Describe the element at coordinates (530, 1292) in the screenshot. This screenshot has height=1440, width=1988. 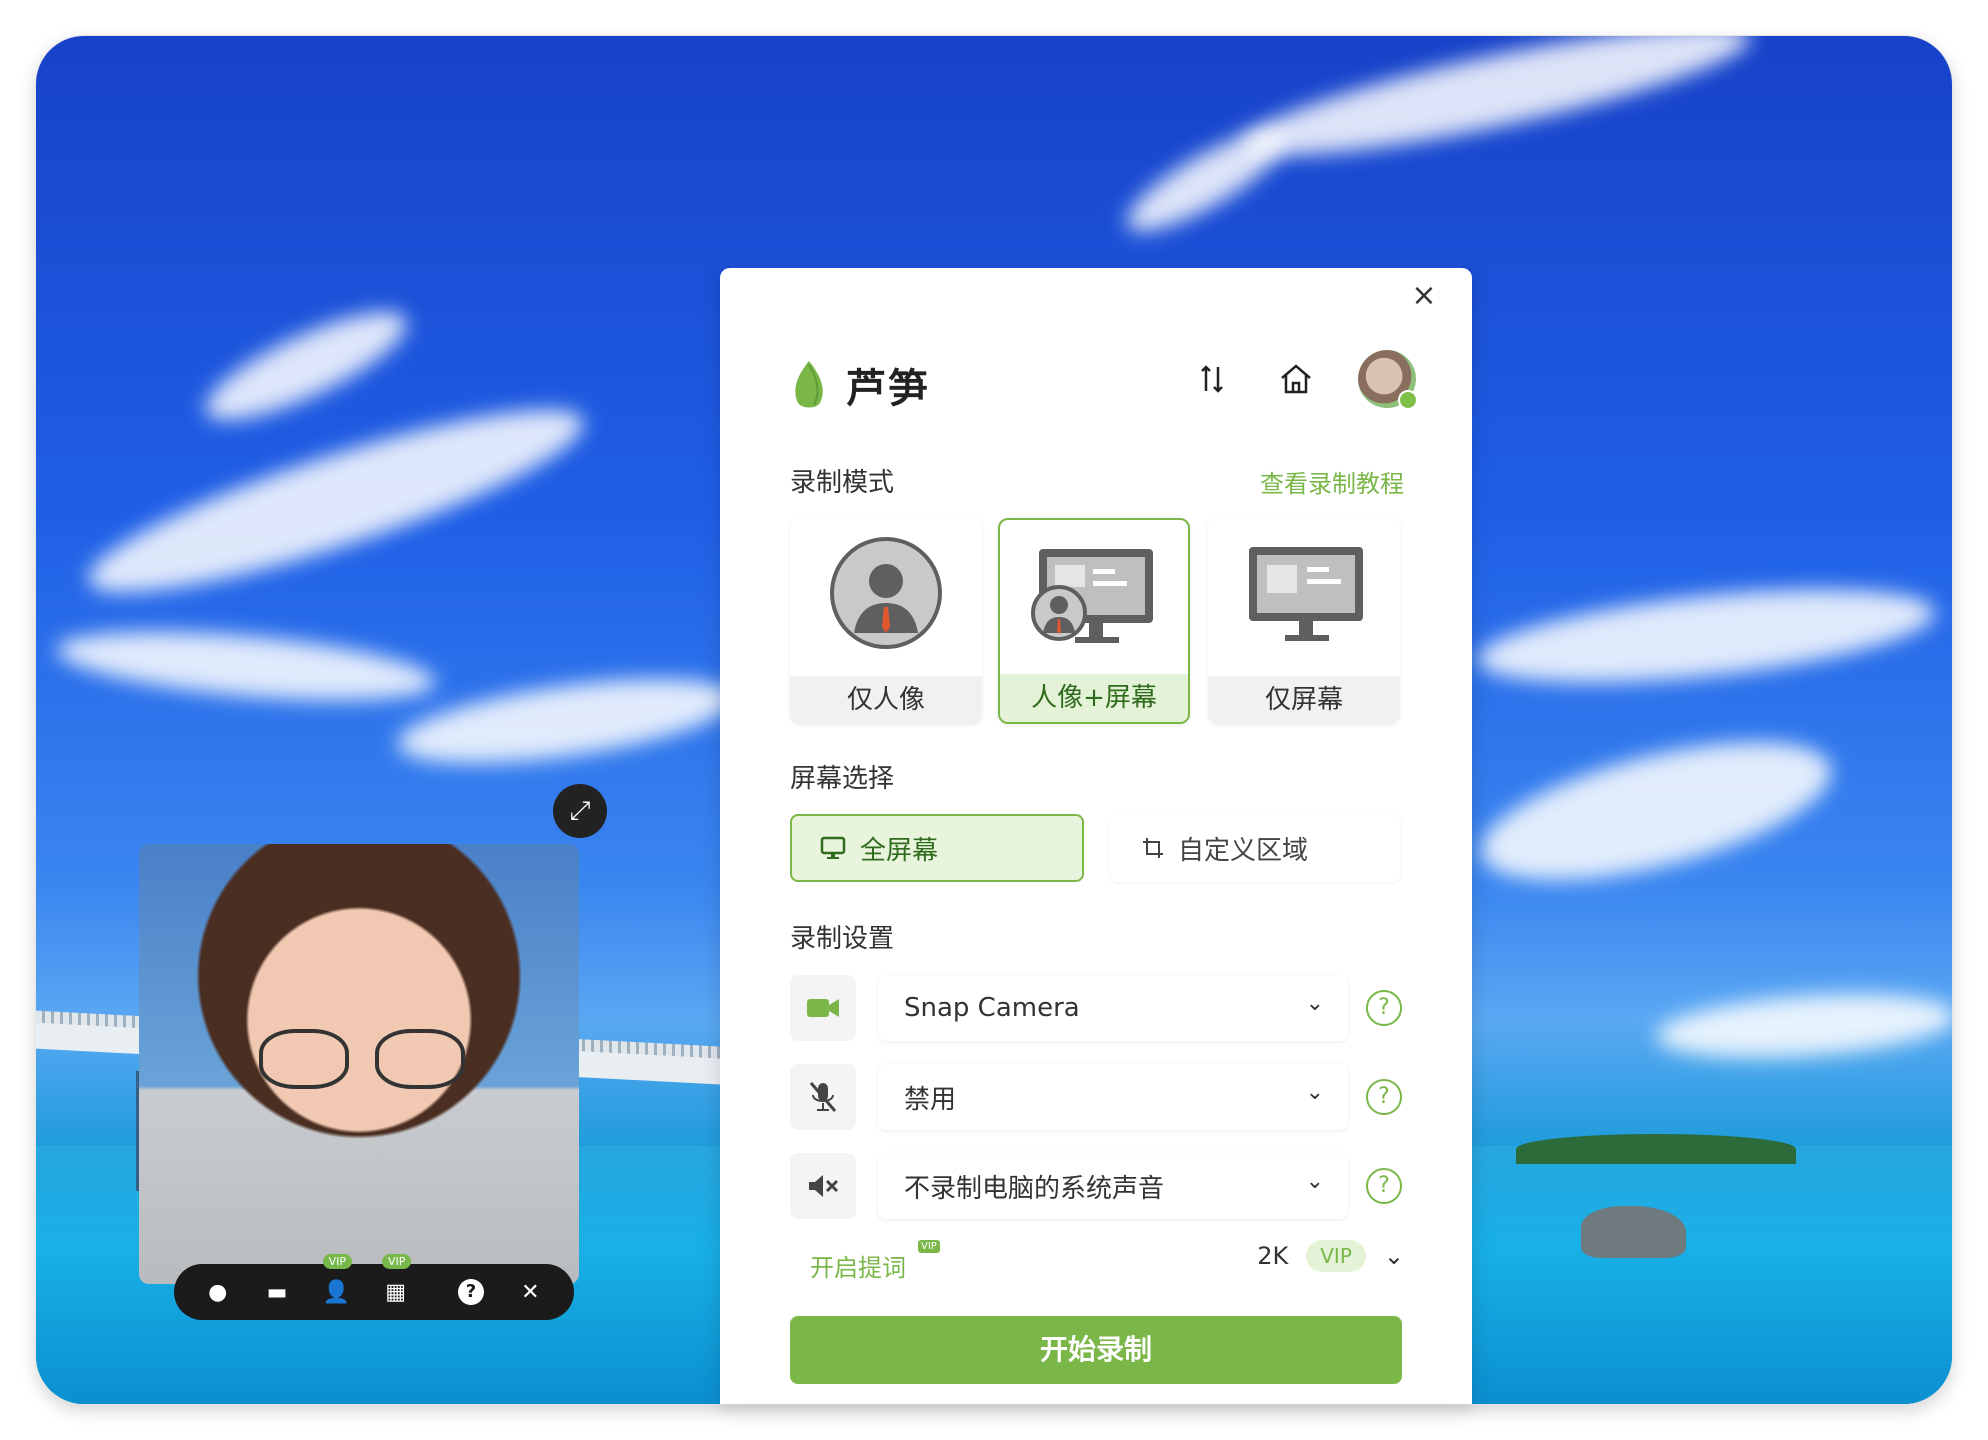
I see `close-icon: ✕` at that location.